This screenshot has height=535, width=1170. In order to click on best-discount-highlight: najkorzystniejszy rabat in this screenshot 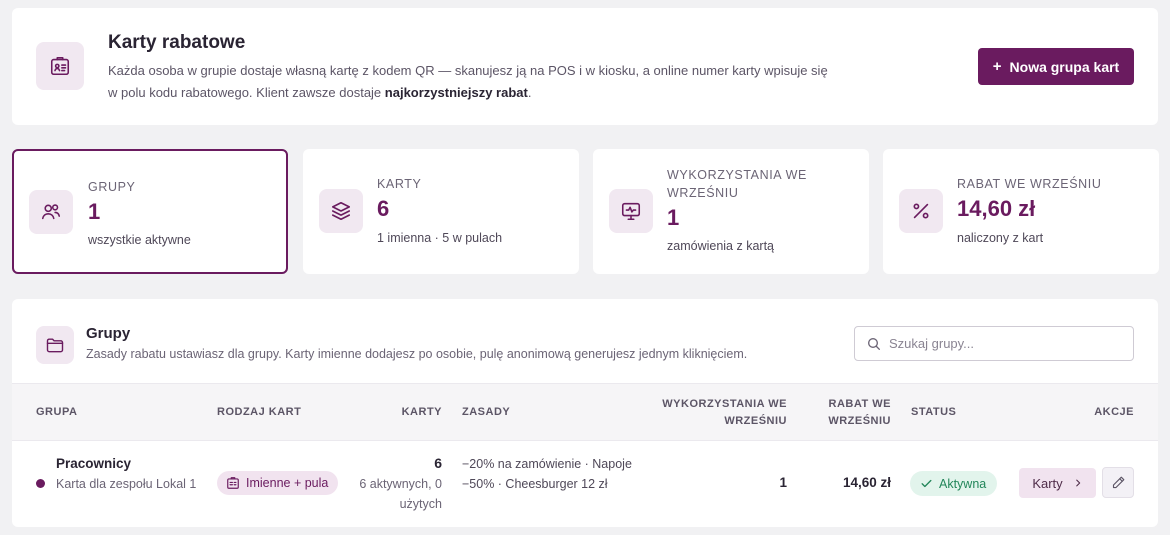, I will do `click(456, 92)`.